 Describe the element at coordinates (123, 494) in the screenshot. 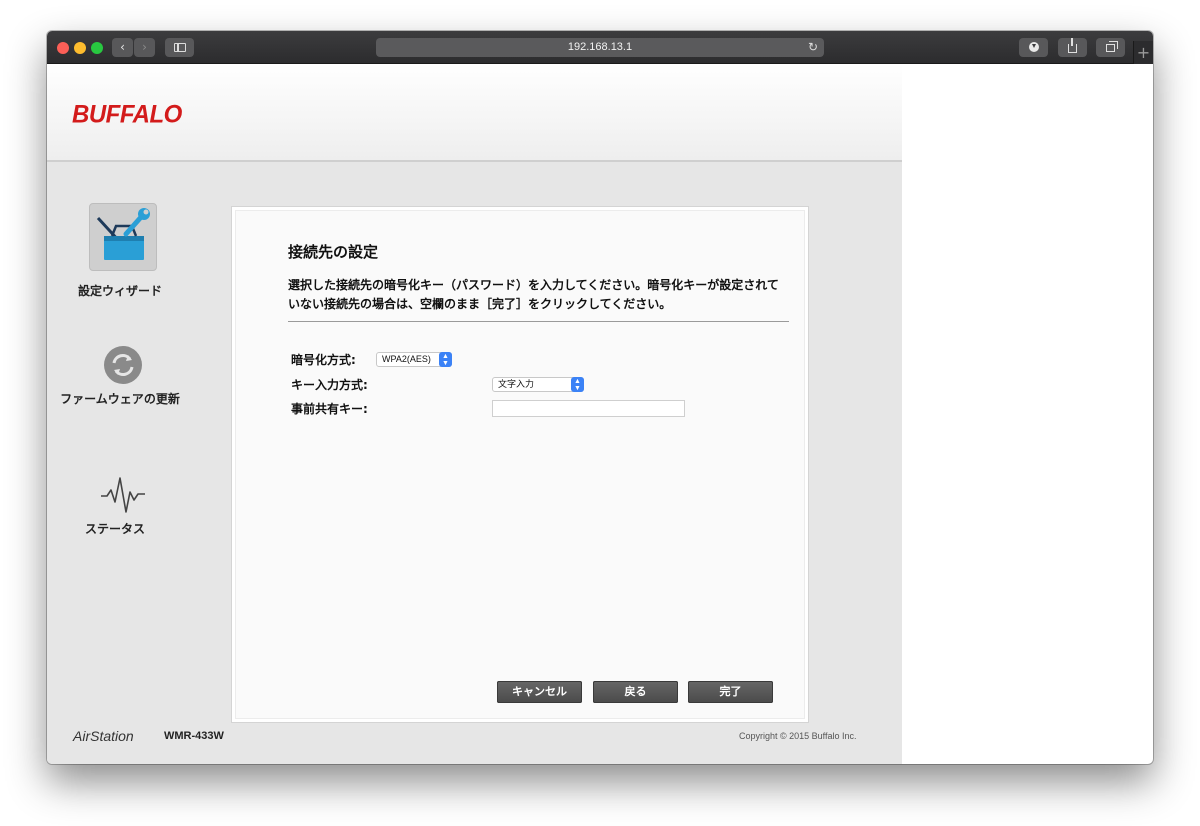

I see `status-wave-icon` at that location.